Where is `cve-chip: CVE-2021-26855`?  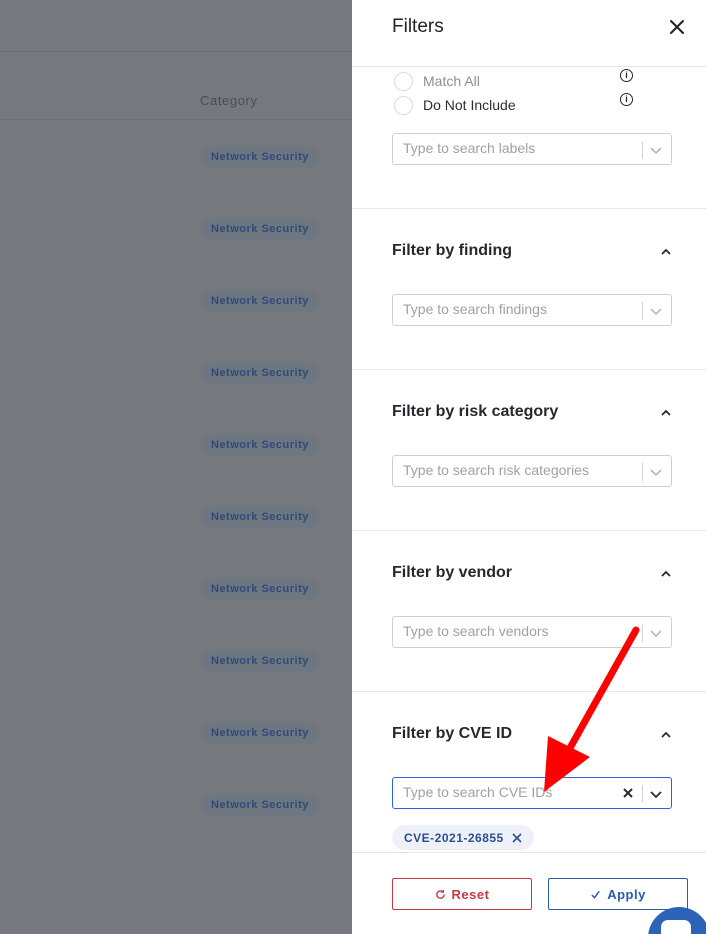
cve-chip: CVE-2021-26855 is located at coordinates (463, 837).